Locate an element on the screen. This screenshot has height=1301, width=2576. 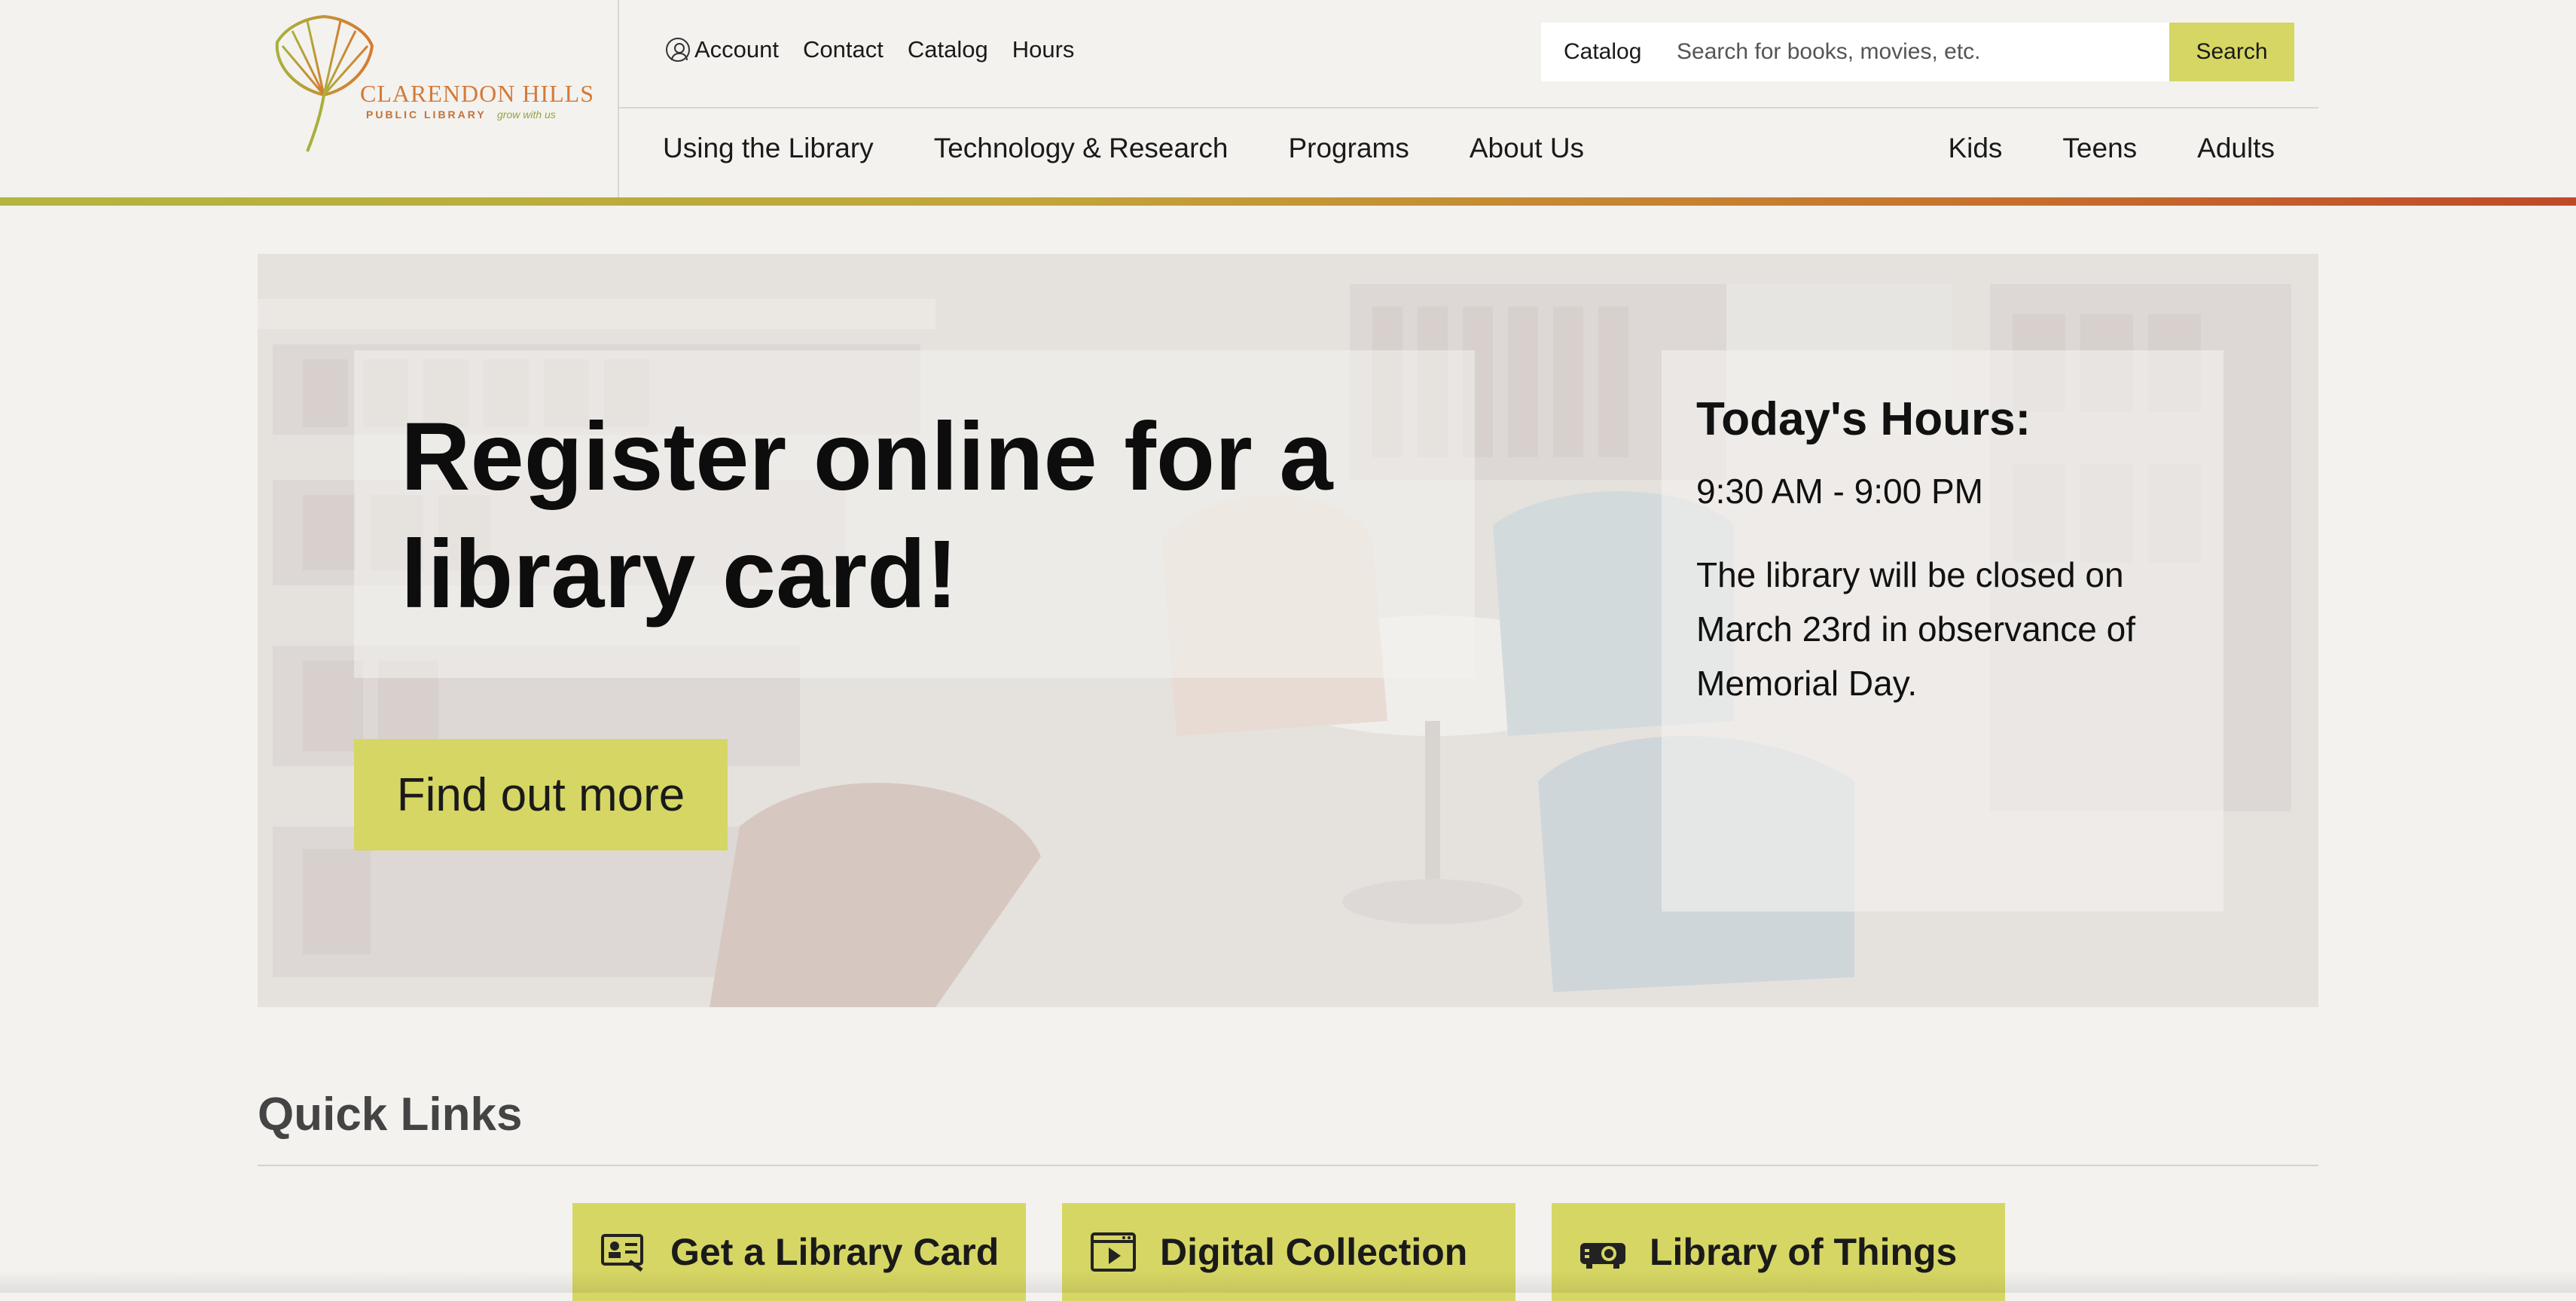
projector-icon is located at coordinates (1603, 1256).